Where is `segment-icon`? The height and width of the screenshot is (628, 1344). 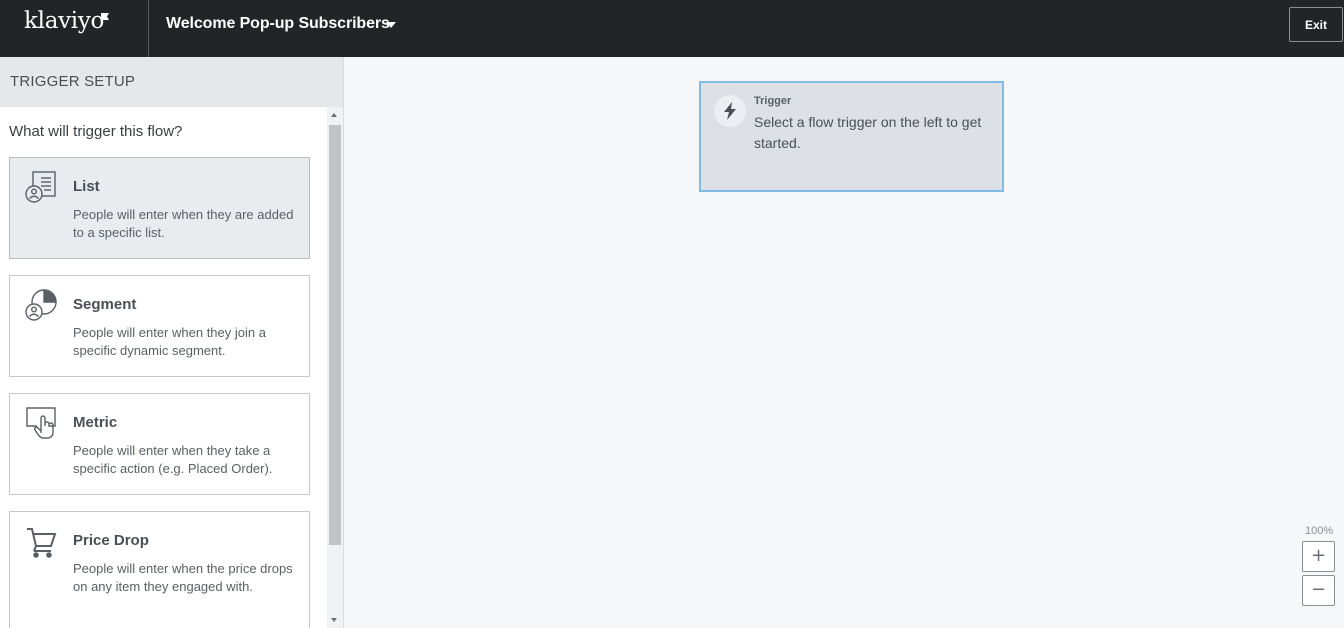 segment-icon is located at coordinates (42, 306).